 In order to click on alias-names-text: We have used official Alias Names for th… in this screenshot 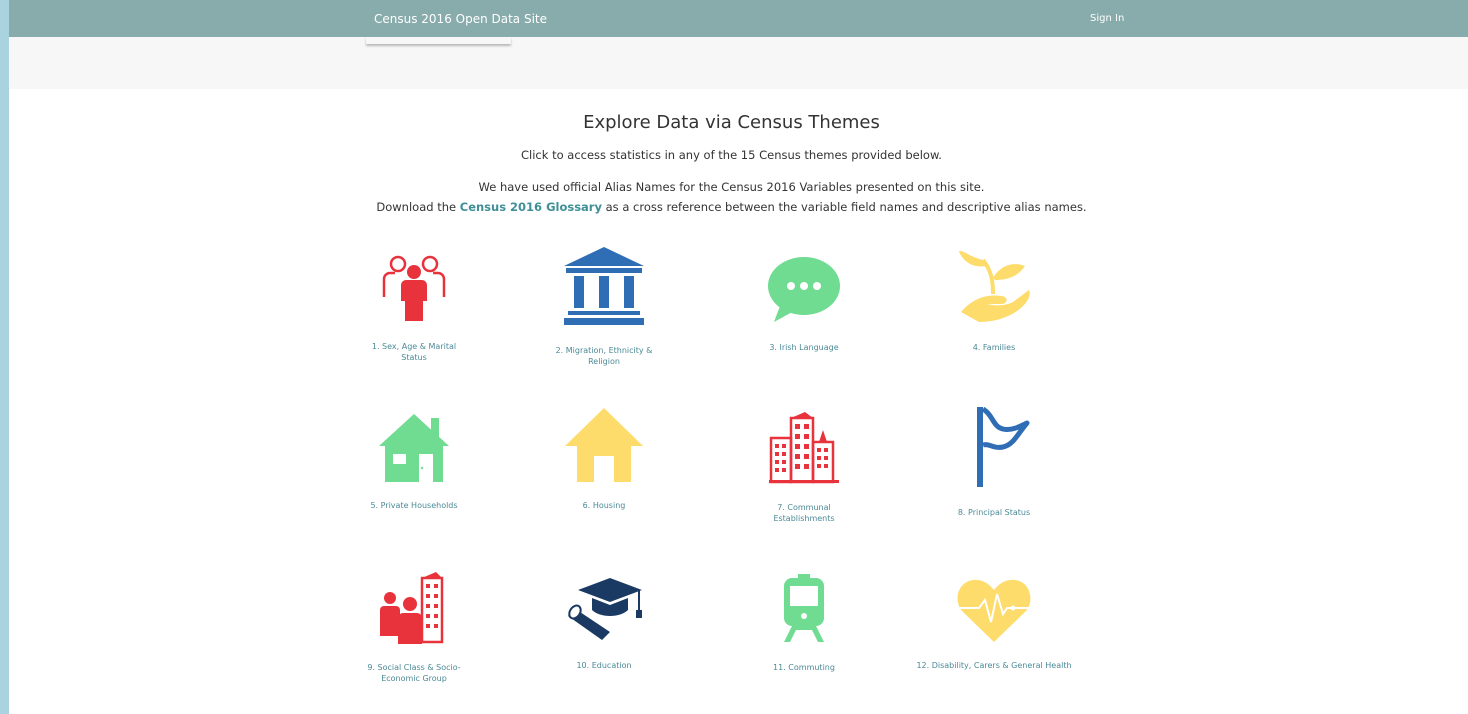, I will do `click(731, 187)`.